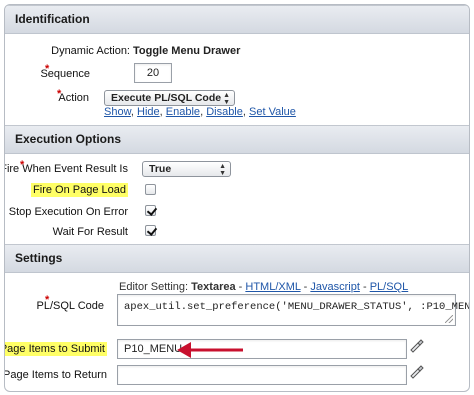 The width and height of the screenshot is (474, 395). Describe the element at coordinates (90, 232) in the screenshot. I see `wait-for-result-label: Wait For Result` at that location.